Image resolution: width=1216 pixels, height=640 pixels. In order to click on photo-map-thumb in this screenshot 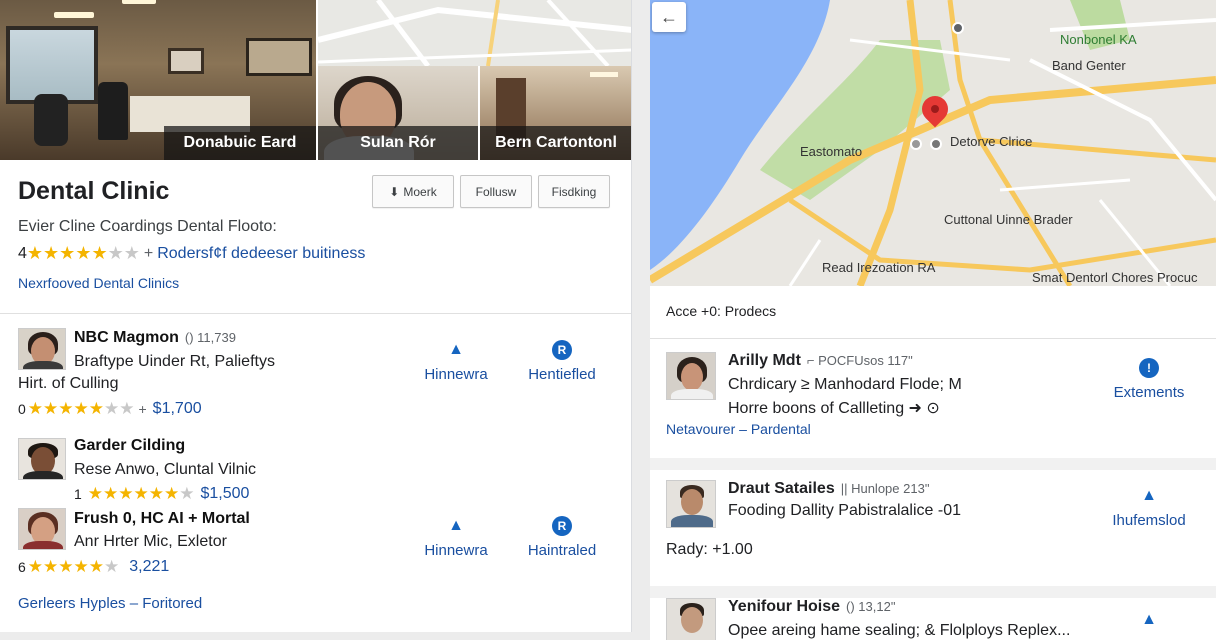, I will do `click(474, 33)`.